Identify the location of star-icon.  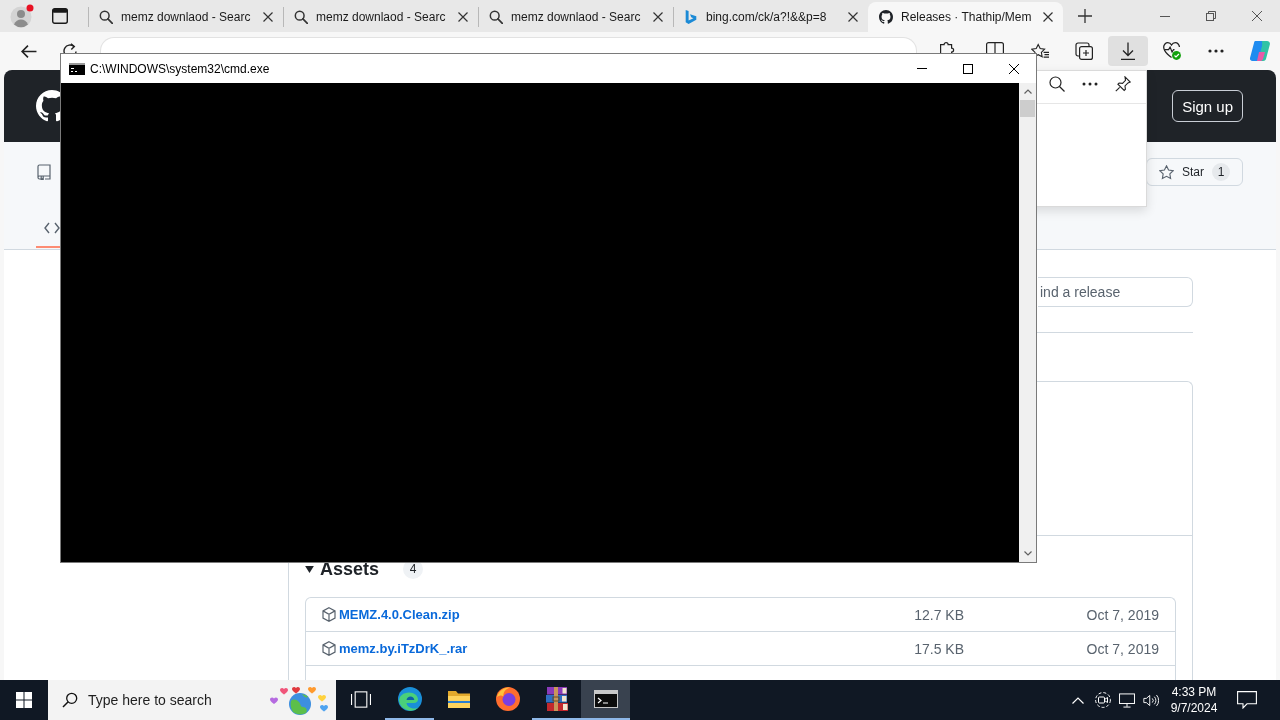
(1166, 172).